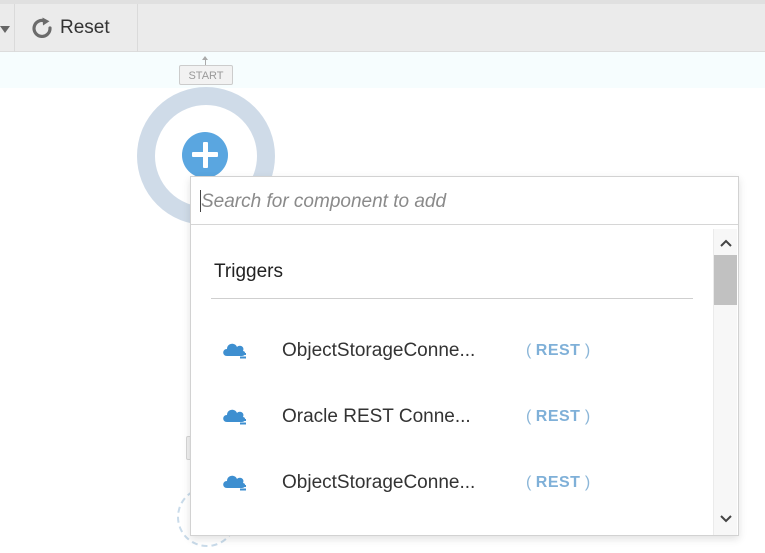 Image resolution: width=765 pixels, height=553 pixels. Describe the element at coordinates (725, 382) in the screenshot. I see `popup-scrollbar` at that location.